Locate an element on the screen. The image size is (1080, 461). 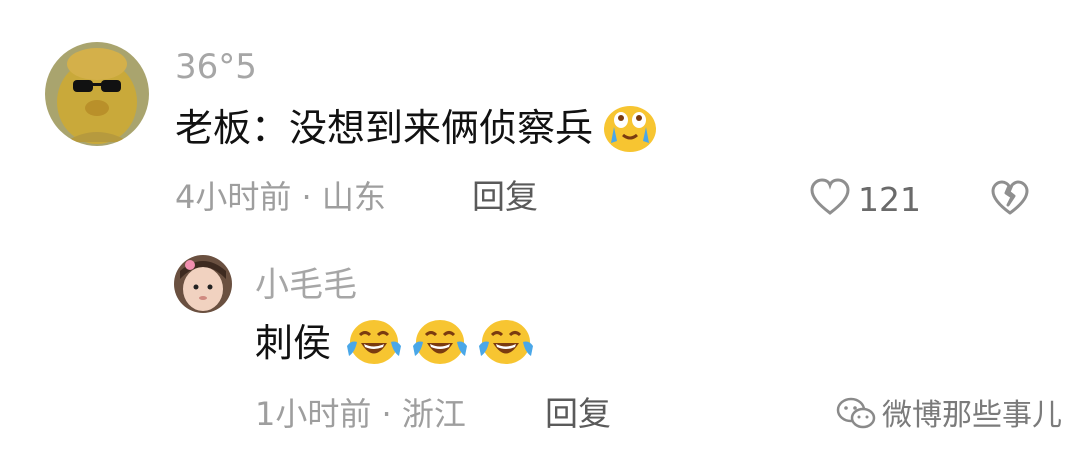
like-button: 121 is located at coordinates (864, 199).